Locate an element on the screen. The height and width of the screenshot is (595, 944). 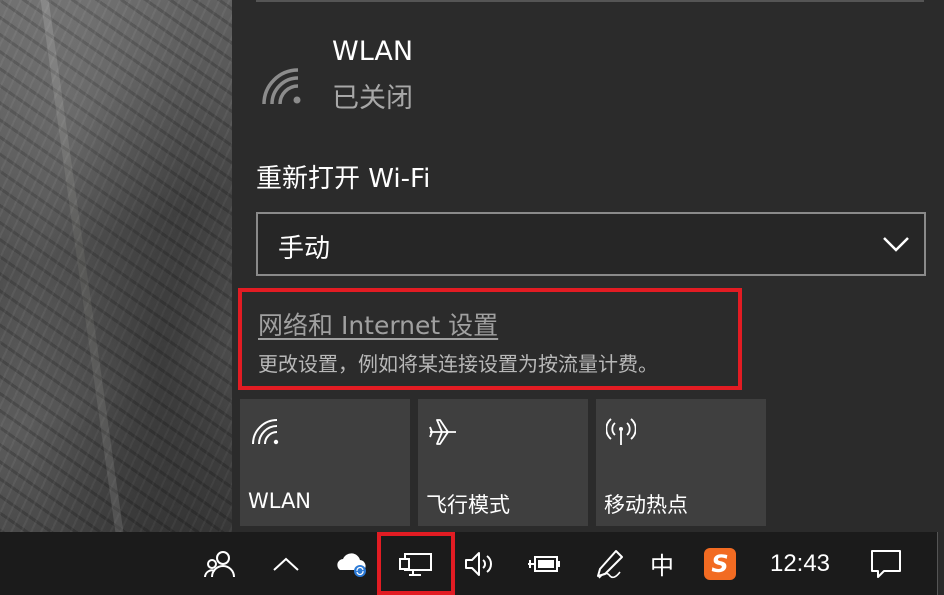
volume-button is located at coordinates (480, 563).